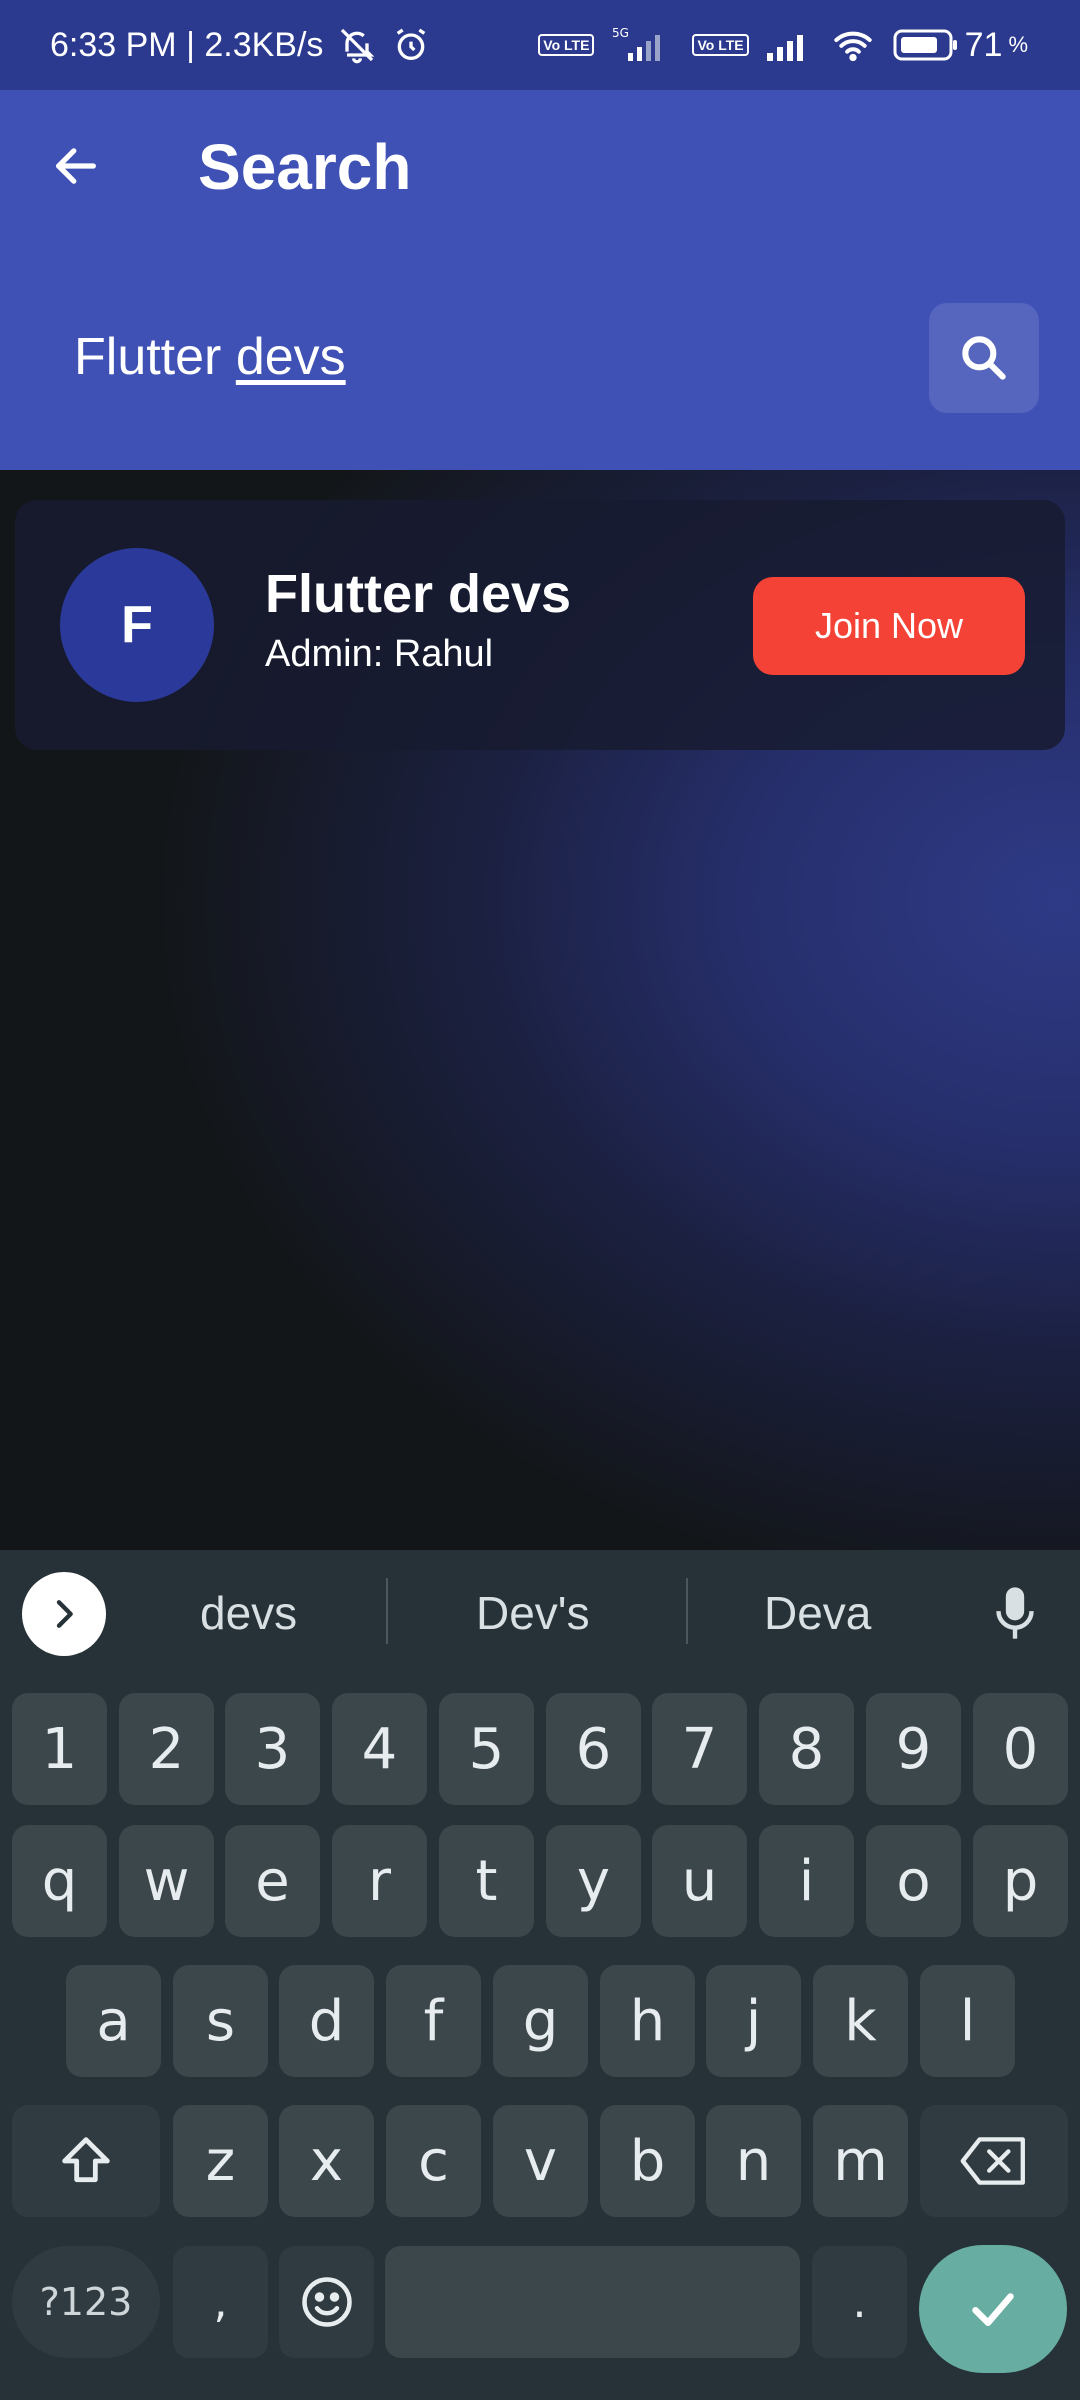 This screenshot has width=1080, height=2400. I want to click on volte-badge-1: Vo LTE, so click(566, 45).